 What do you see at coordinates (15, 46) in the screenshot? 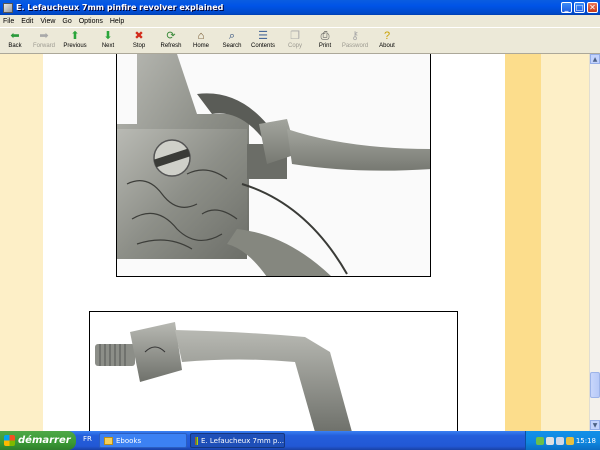
I see `toolbar-label: Back` at bounding box center [15, 46].